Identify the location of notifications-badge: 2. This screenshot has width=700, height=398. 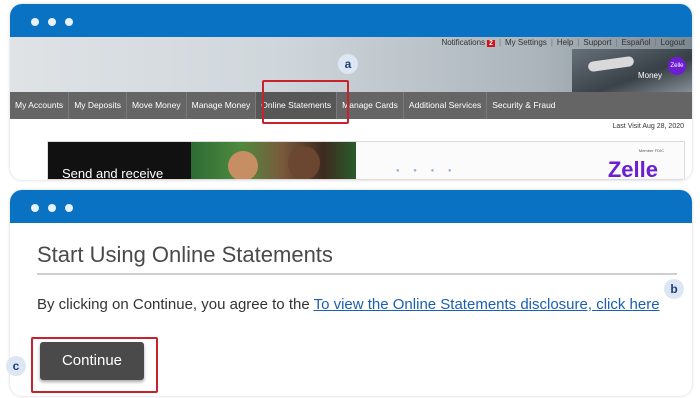
(491, 43).